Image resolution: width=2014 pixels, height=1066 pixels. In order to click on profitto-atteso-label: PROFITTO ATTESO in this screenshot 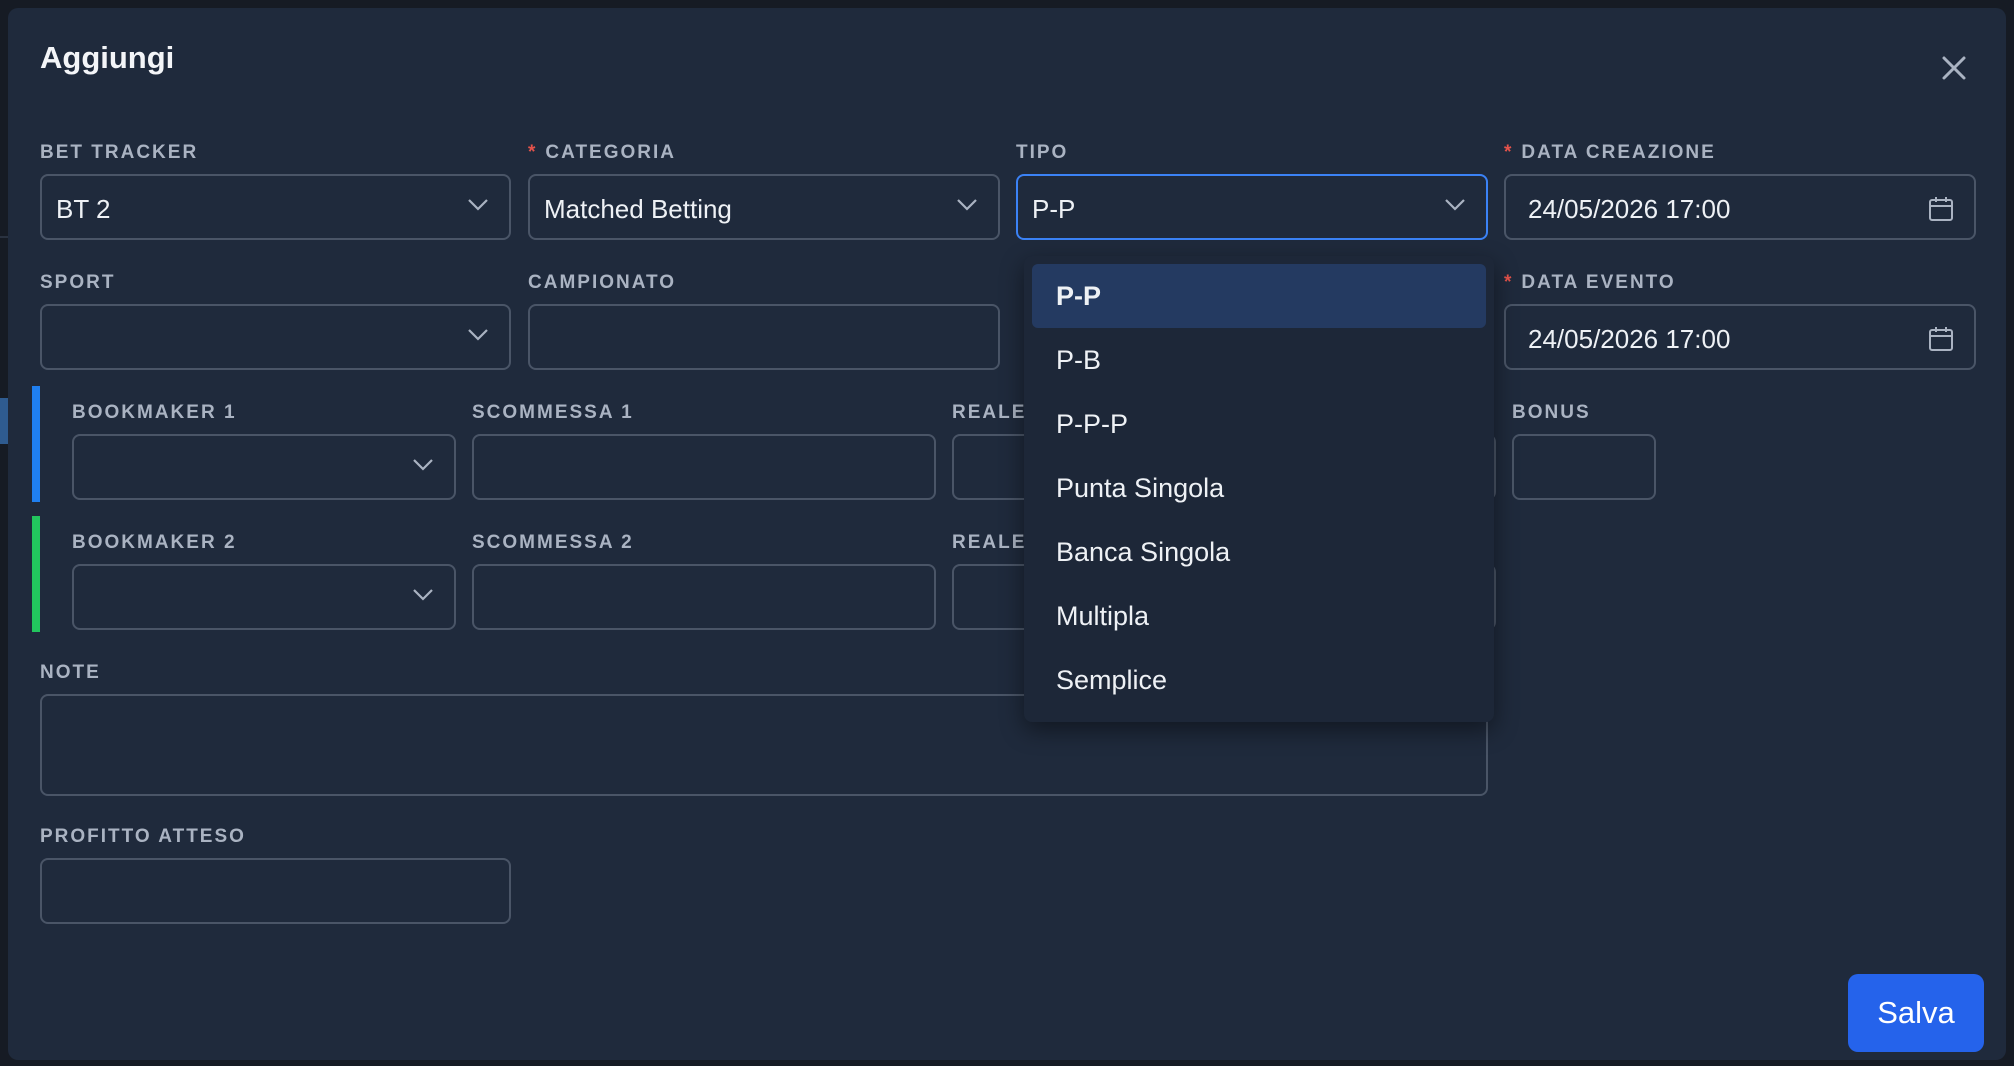, I will do `click(143, 836)`.